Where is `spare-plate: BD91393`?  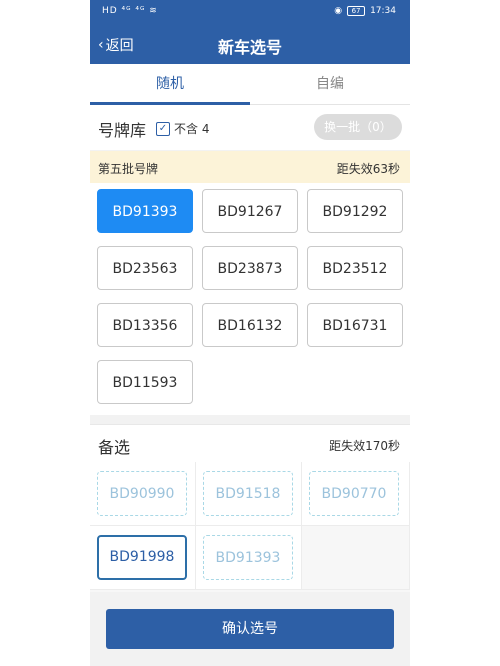 spare-plate: BD91393 is located at coordinates (248, 557).